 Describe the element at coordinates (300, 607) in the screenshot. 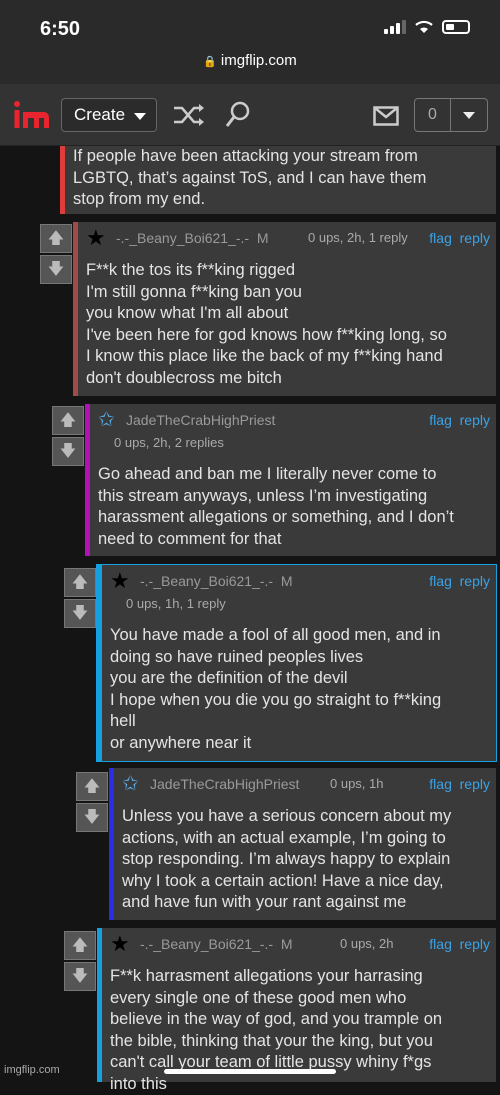

I see `comment-meta-row: 0 ups, 1h, 1 reply` at that location.